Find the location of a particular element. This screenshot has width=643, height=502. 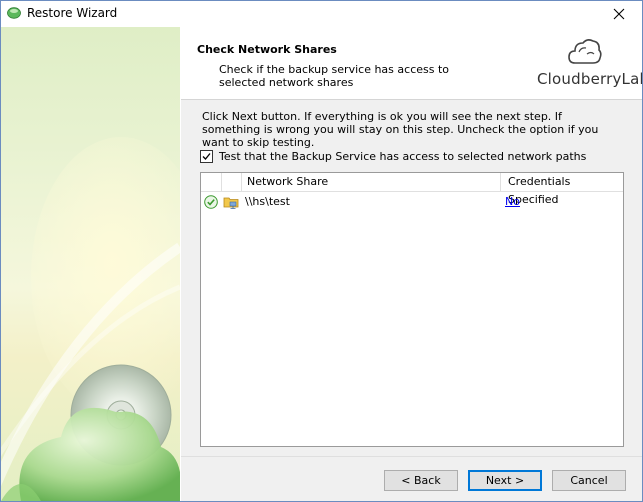

window-title: Restore Wizard is located at coordinates (72, 13).